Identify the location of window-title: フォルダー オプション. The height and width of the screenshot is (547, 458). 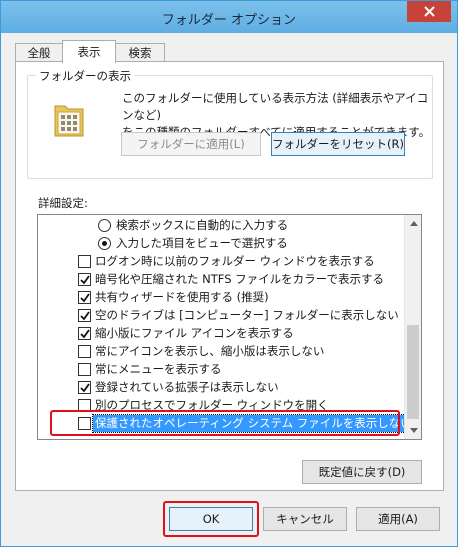
(229, 20).